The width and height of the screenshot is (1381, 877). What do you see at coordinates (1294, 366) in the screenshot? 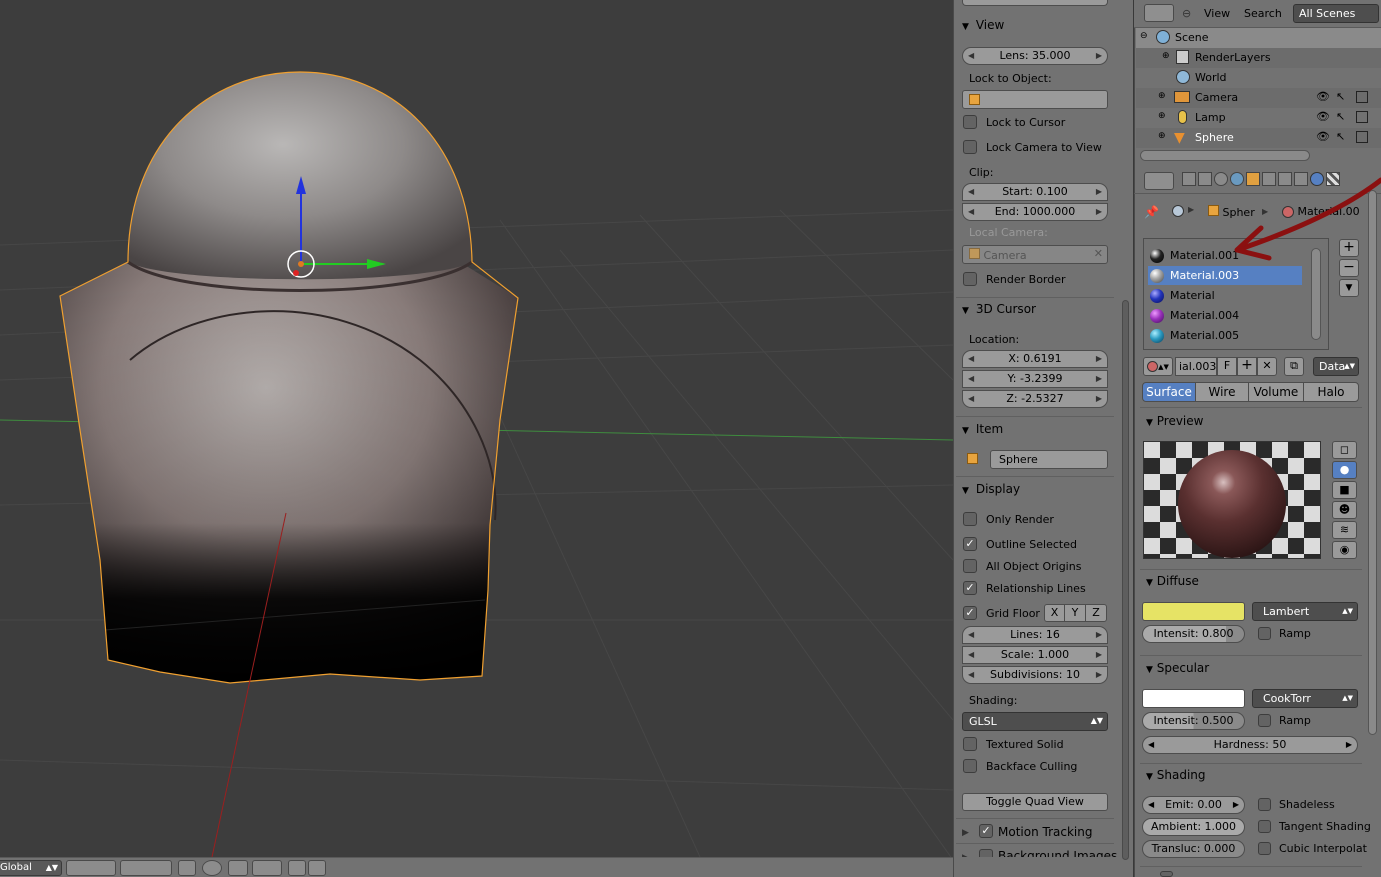
I see `node-material-button: ⧉` at bounding box center [1294, 366].